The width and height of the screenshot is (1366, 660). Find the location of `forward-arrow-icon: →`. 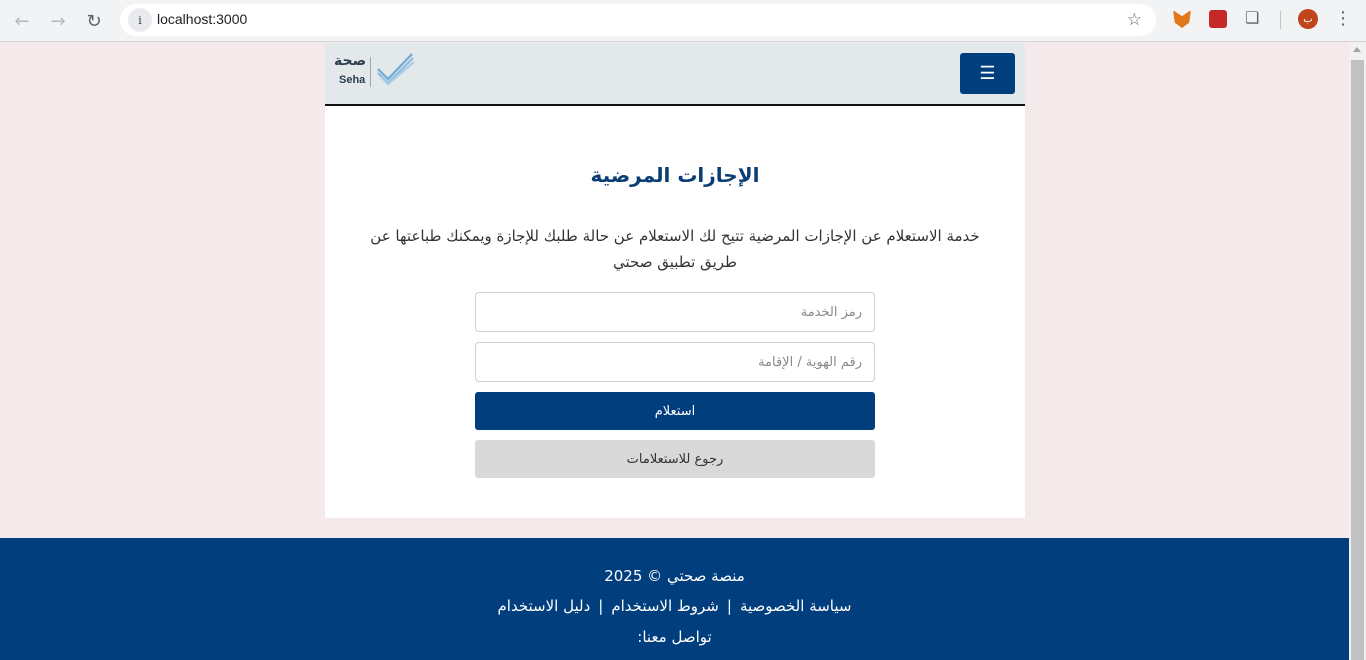

forward-arrow-icon: → is located at coordinates (58, 21).